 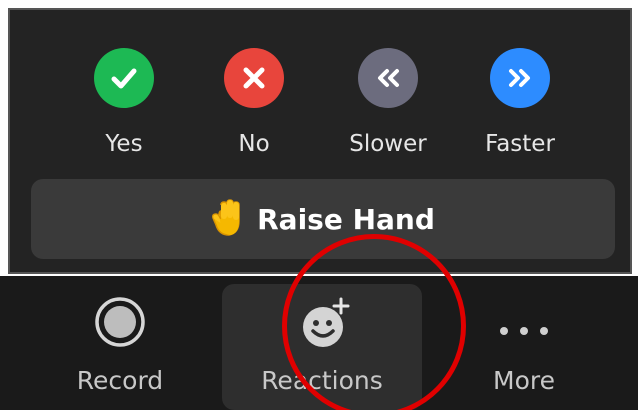 What do you see at coordinates (346, 219) in the screenshot?
I see `raise-hand-label: Raise Hand` at bounding box center [346, 219].